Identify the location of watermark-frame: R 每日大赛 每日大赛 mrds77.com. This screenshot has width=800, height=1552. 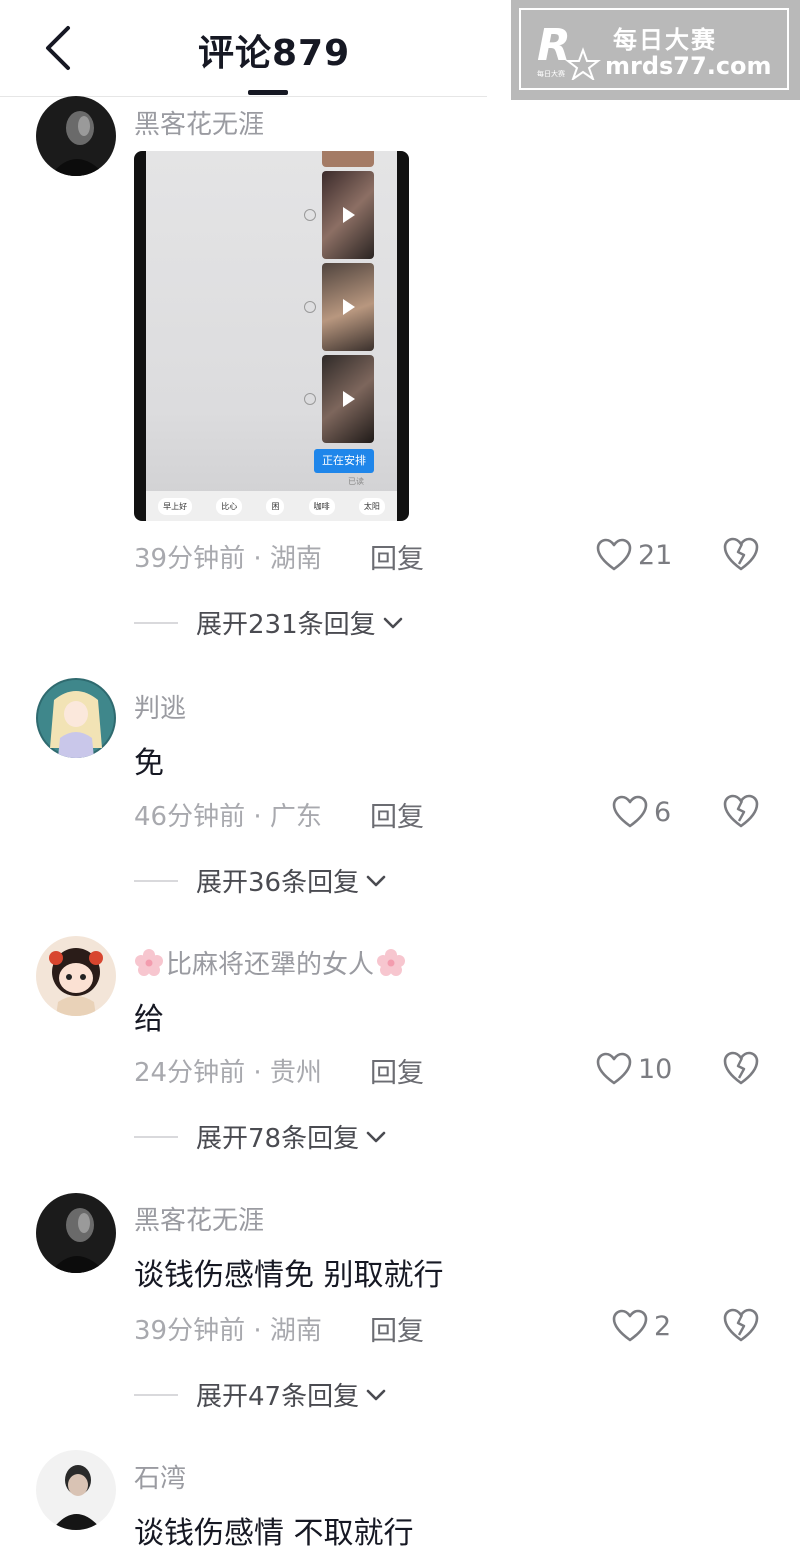
(654, 49).